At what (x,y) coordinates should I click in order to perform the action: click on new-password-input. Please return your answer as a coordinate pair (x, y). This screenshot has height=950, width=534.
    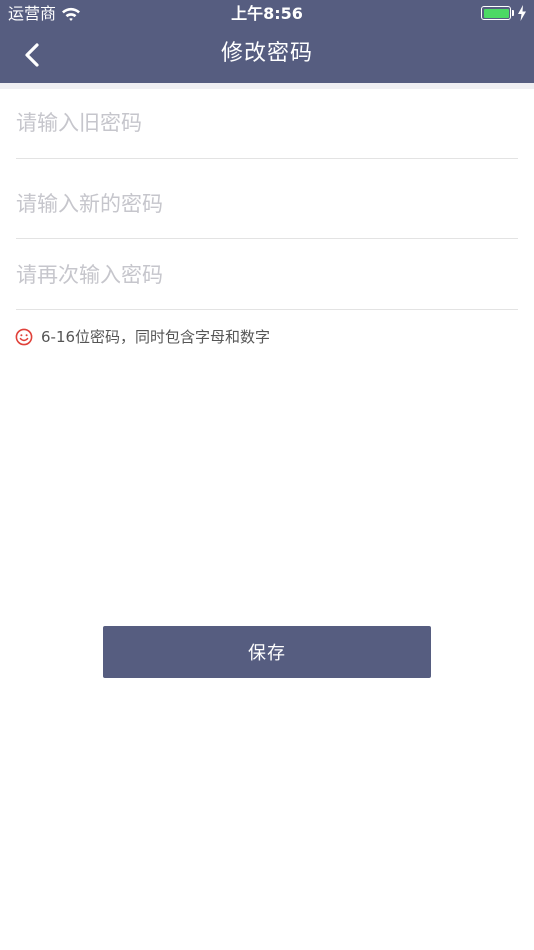
    Looking at the image, I should click on (267, 203).